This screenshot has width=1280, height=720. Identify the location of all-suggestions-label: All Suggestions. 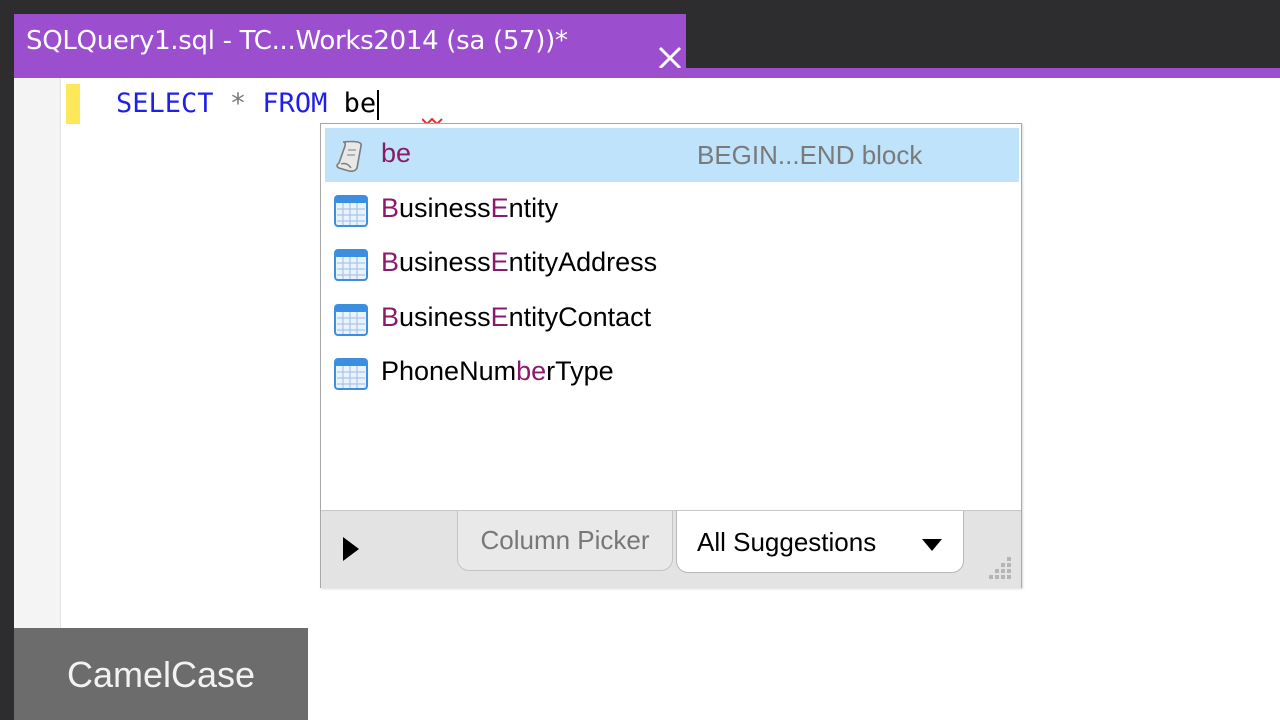
(787, 542).